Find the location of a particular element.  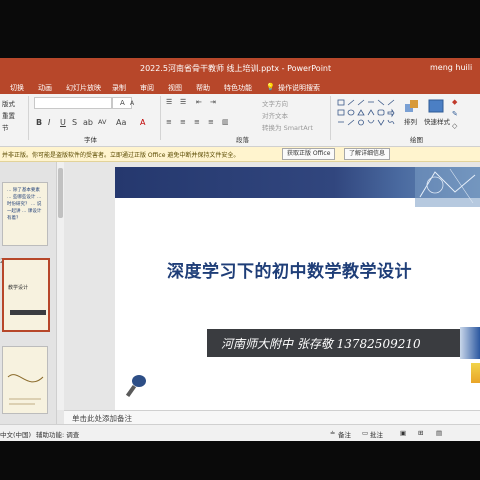

tab-special-features: 特色功能 is located at coordinates (238, 88).